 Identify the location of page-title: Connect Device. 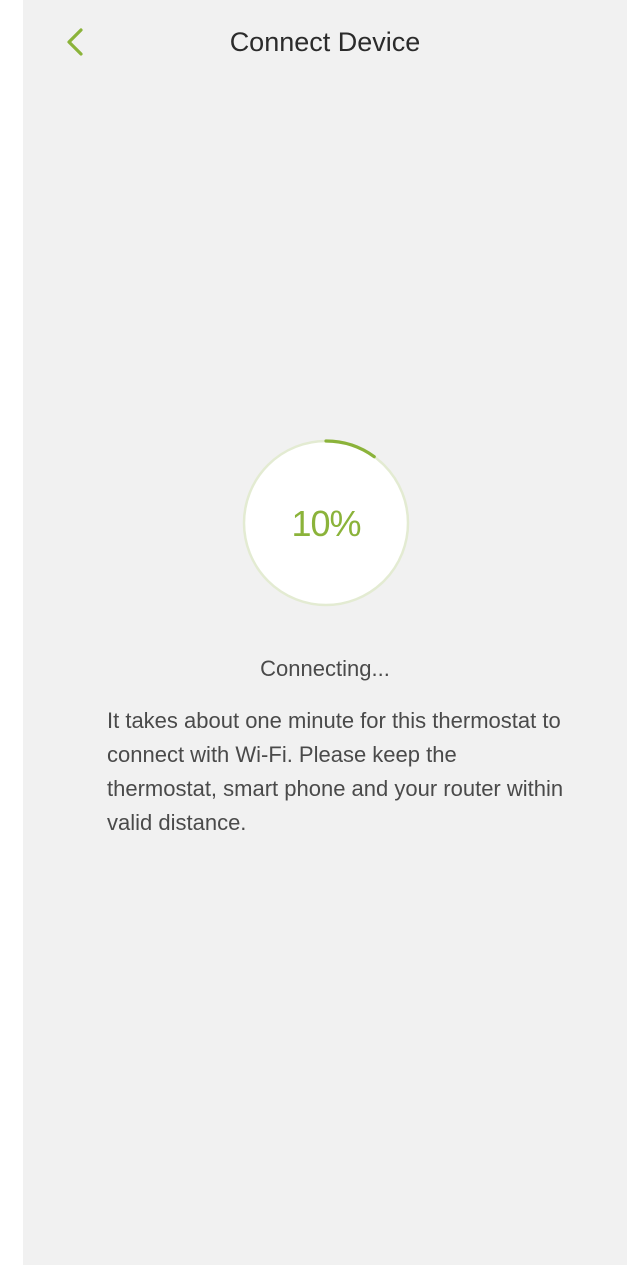
(325, 42).